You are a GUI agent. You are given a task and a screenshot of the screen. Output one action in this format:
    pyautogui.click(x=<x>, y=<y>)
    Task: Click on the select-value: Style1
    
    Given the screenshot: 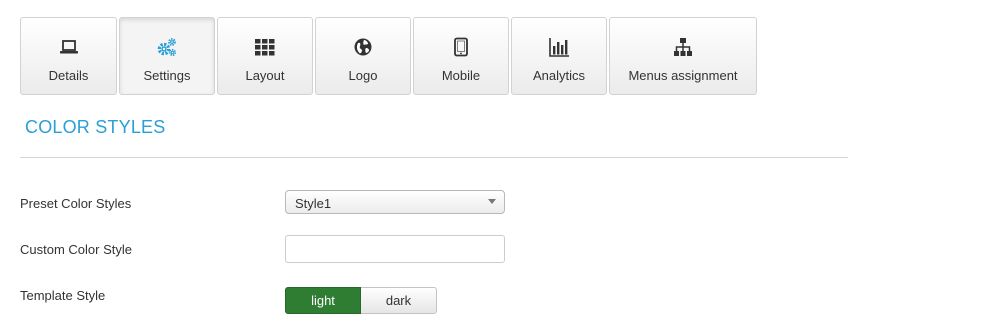 What is the action you would take?
    pyautogui.click(x=313, y=203)
    